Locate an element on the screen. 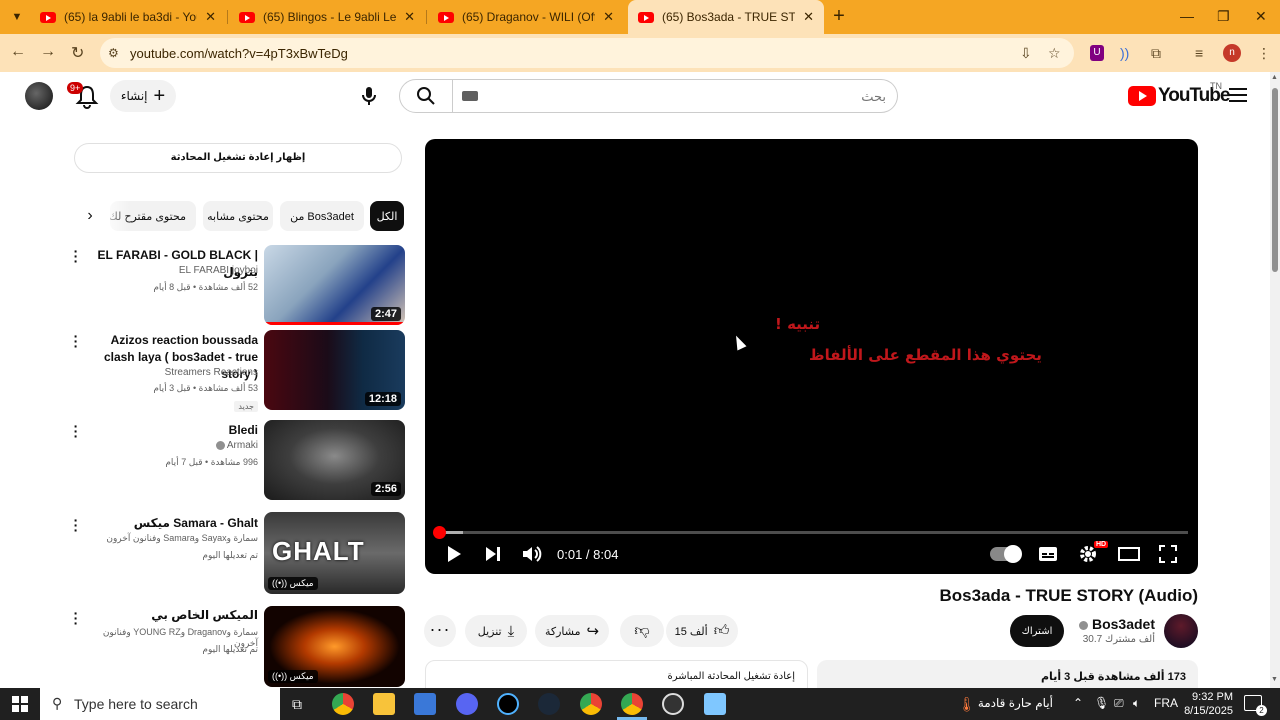 This screenshot has width=1280, height=720. site-info-icon: ⚙ is located at coordinates (115, 53).